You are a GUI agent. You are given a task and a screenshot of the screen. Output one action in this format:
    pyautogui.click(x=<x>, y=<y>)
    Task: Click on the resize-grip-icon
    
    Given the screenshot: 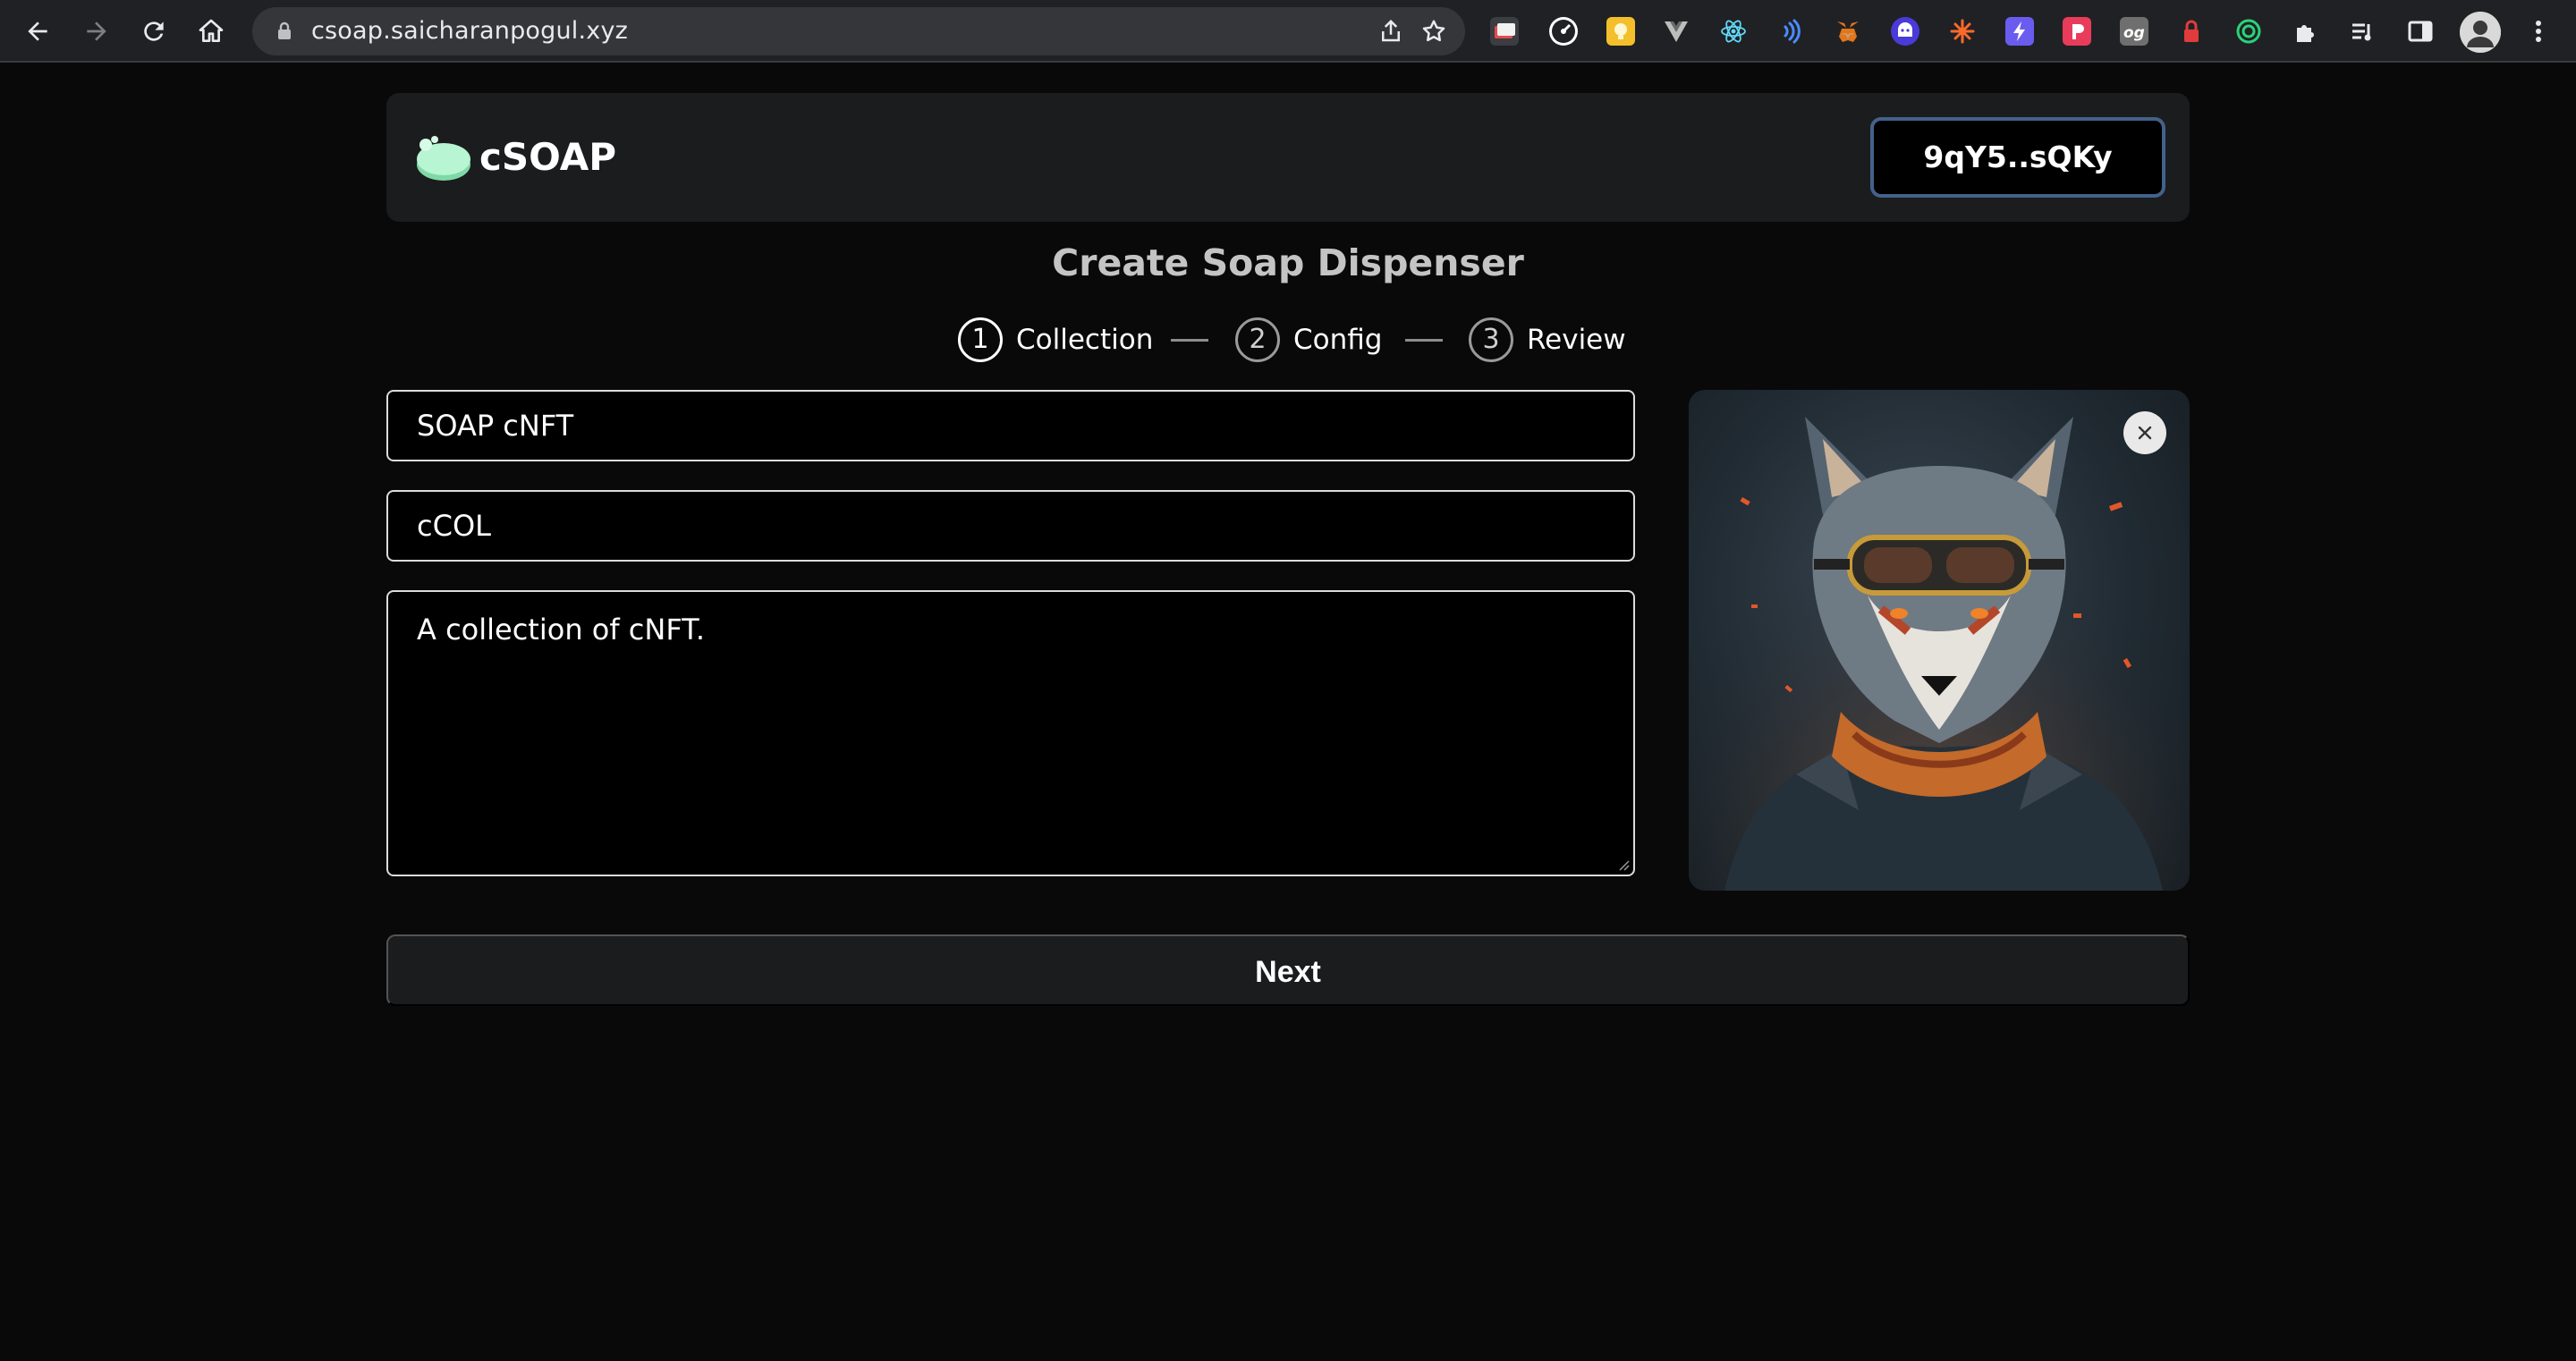 What is the action you would take?
    pyautogui.click(x=1622, y=864)
    